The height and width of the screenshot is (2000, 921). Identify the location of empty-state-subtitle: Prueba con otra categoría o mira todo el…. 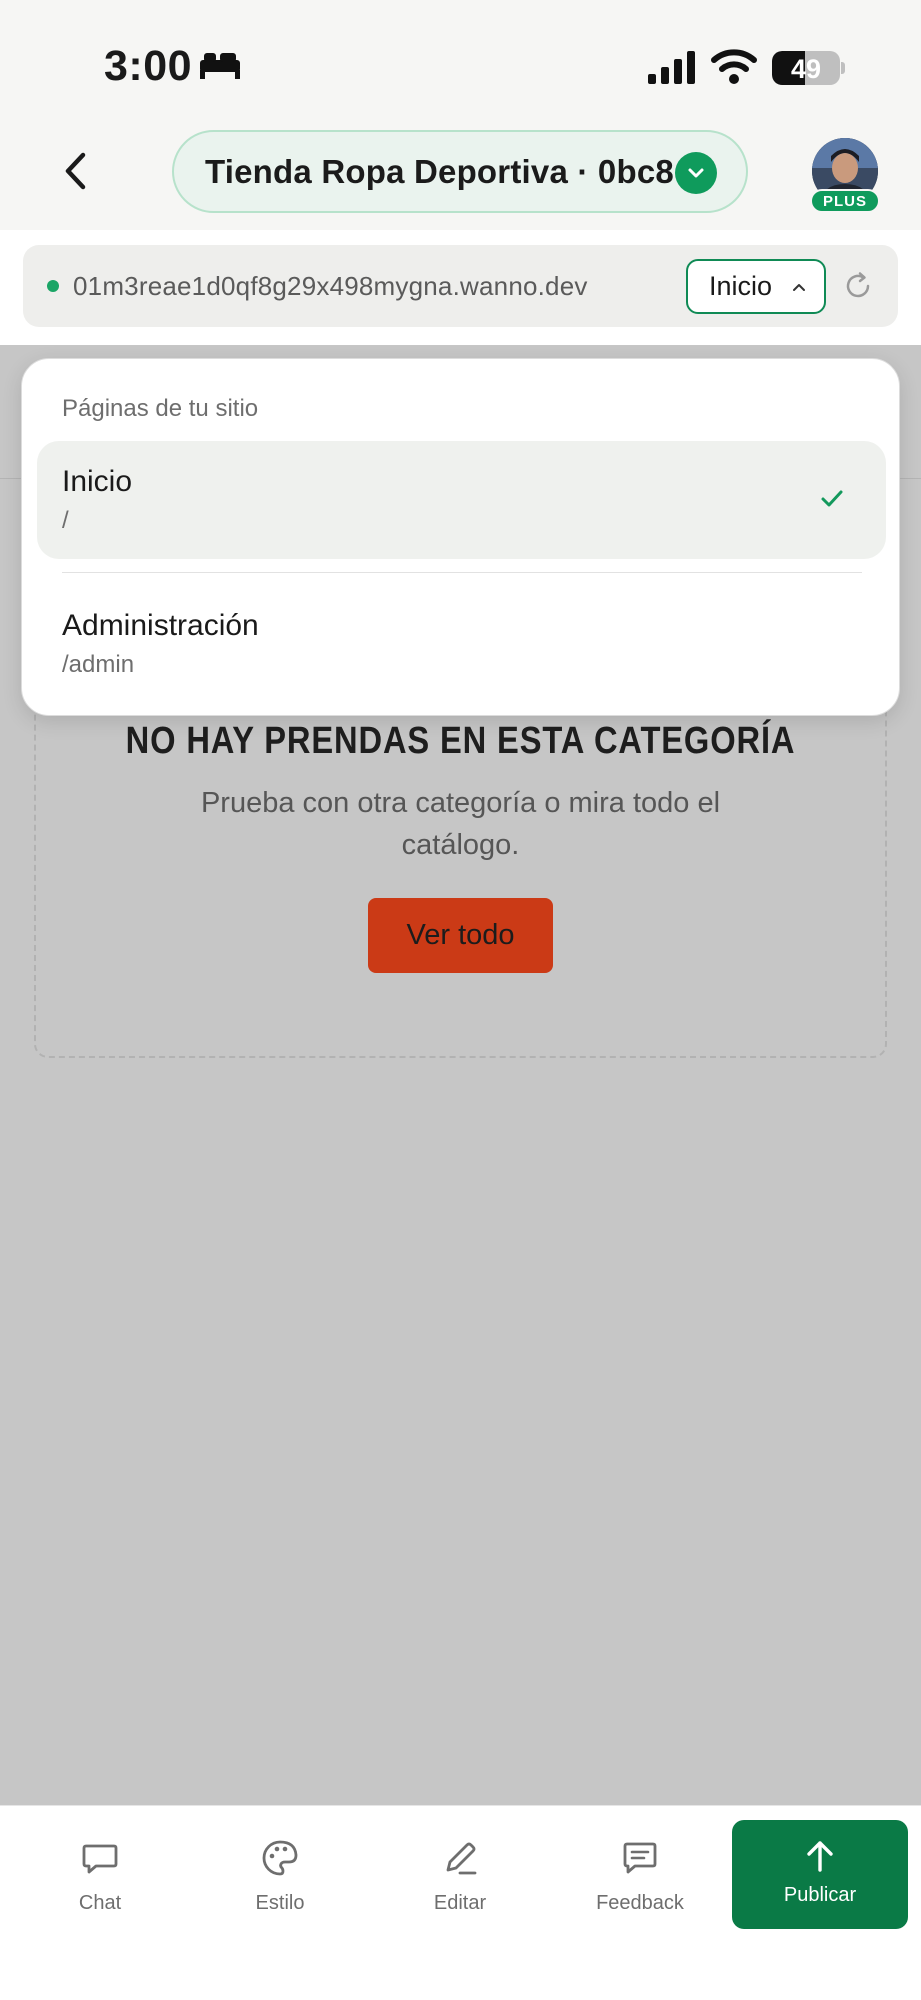
(460, 824).